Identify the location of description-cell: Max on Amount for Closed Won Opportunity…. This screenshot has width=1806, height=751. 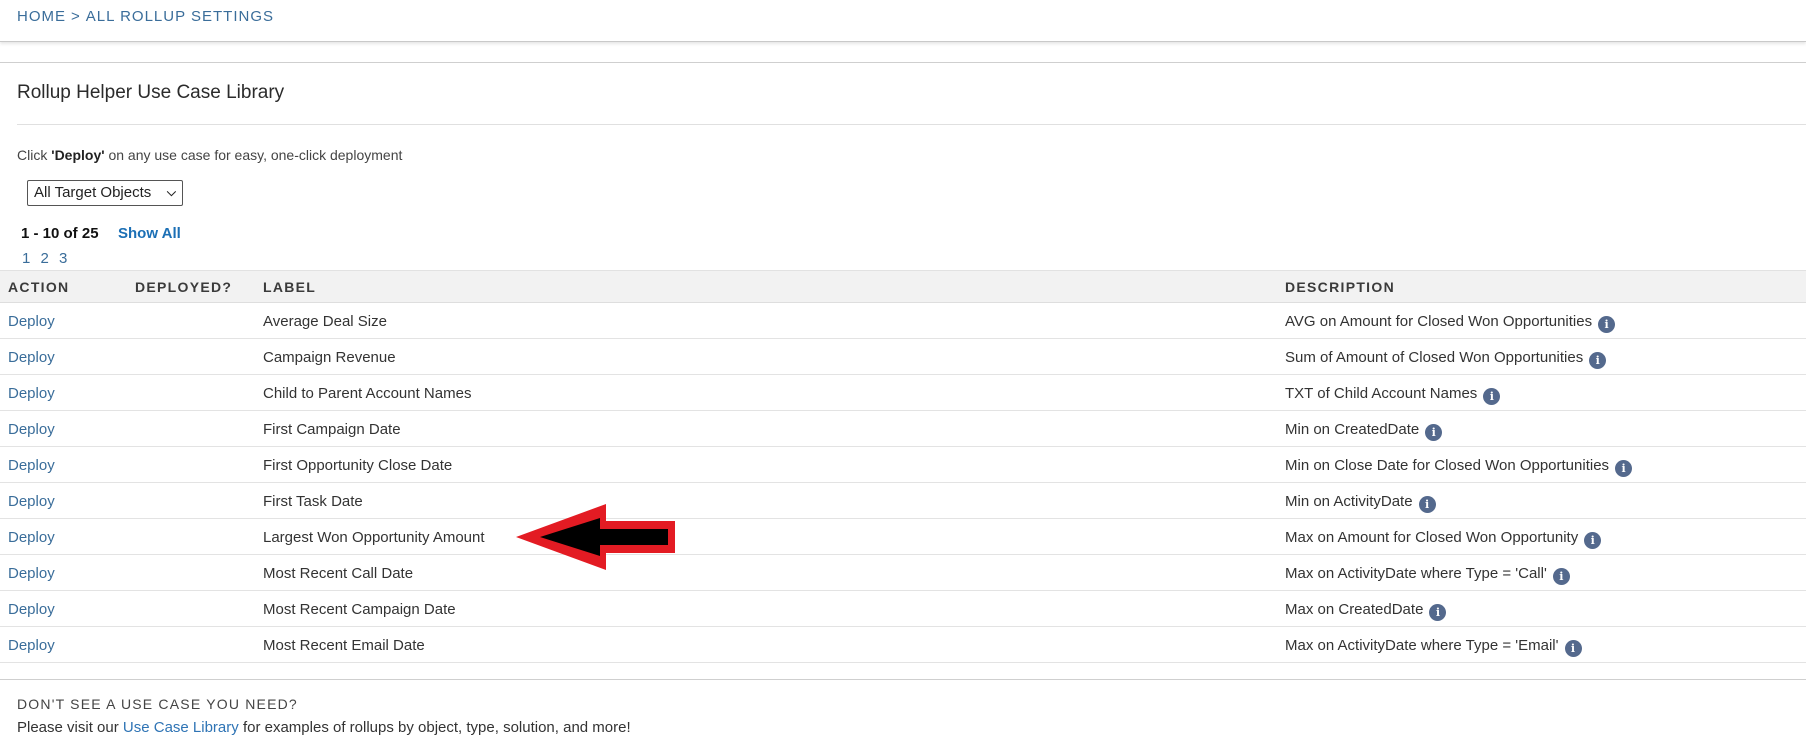
(1443, 539).